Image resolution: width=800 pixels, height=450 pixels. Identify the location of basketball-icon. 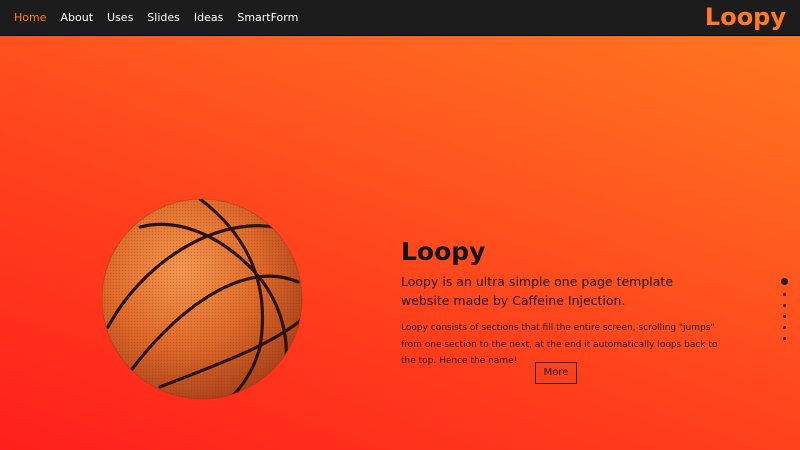
(202, 299).